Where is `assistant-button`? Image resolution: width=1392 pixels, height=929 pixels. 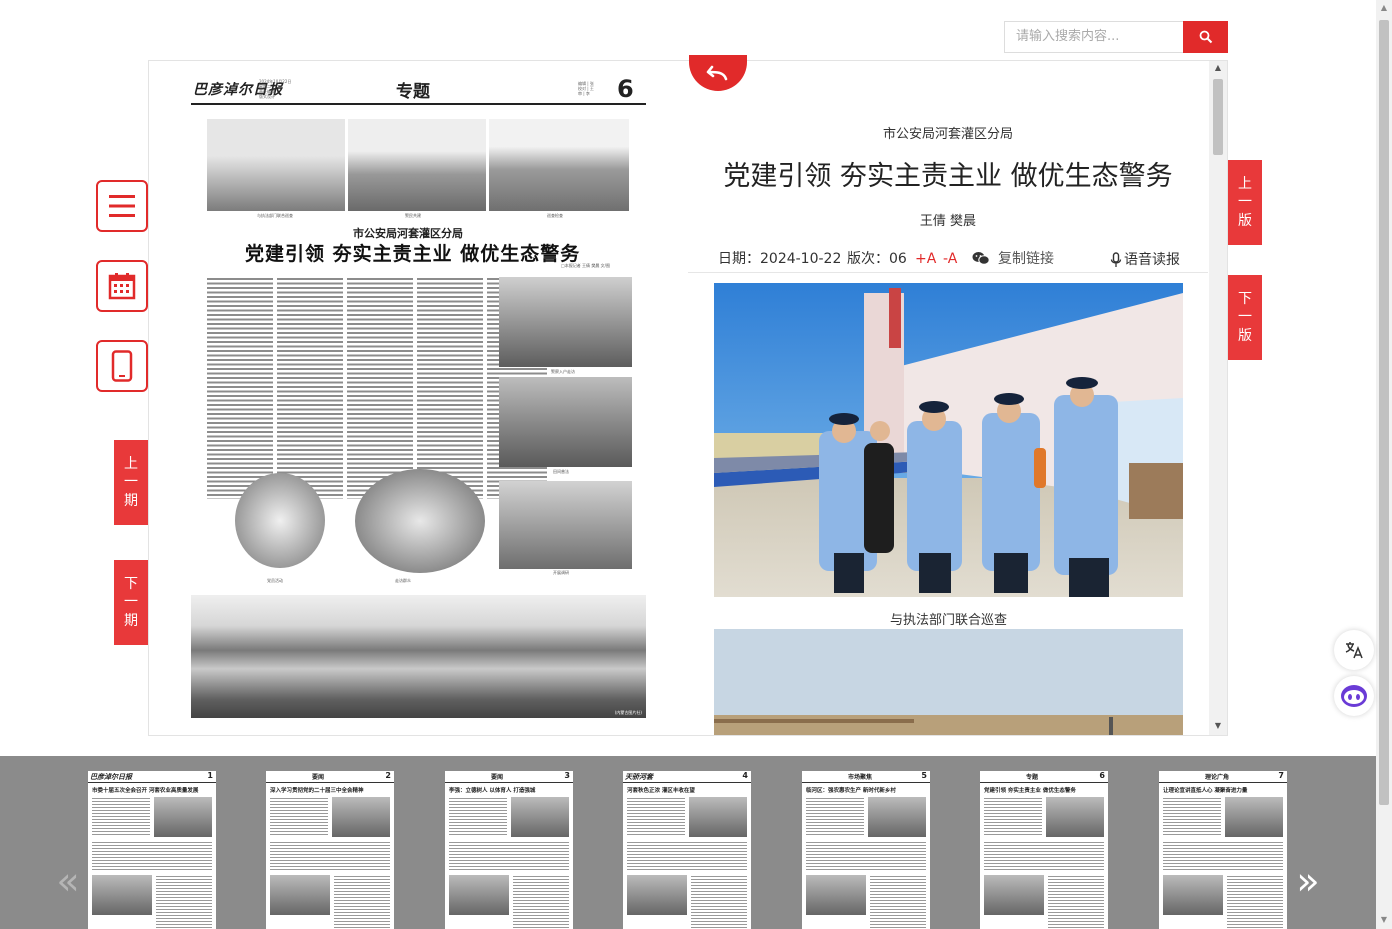 assistant-button is located at coordinates (1354, 696).